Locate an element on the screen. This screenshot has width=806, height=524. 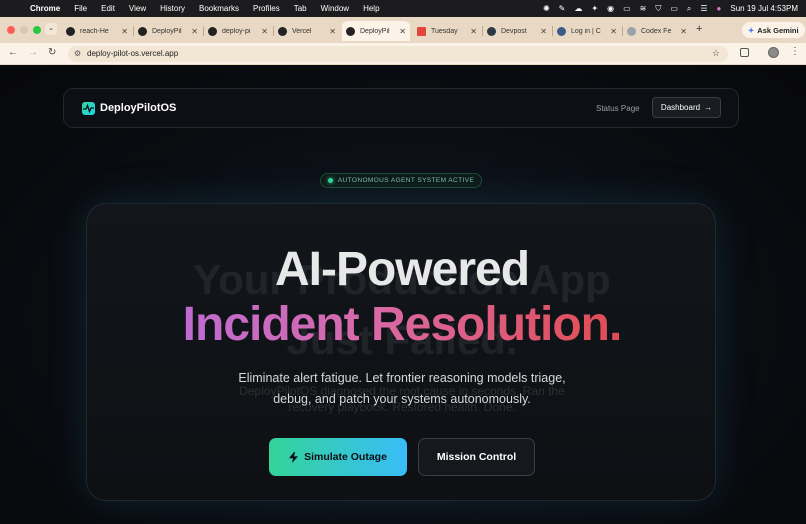
tab-login: Log in | C ✕ is located at coordinates (587, 31).